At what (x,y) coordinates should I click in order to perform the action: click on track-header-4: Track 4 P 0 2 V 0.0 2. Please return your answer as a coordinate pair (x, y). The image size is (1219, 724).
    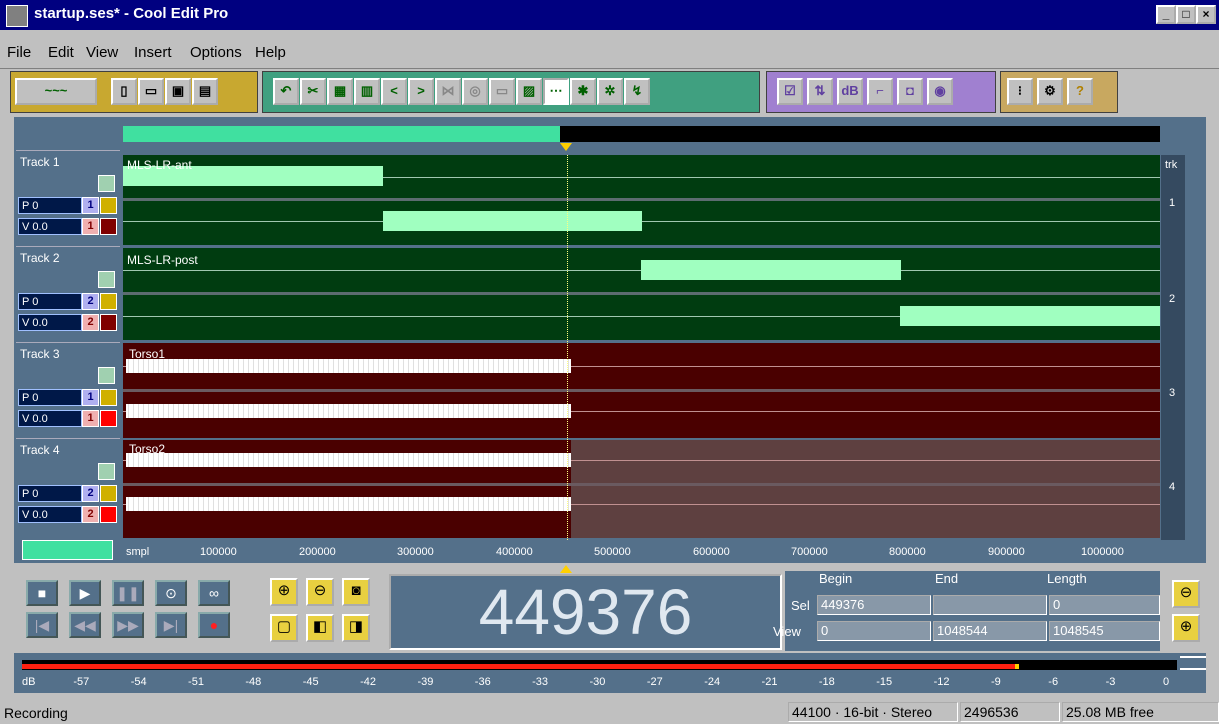
    Looking at the image, I should click on (68, 485).